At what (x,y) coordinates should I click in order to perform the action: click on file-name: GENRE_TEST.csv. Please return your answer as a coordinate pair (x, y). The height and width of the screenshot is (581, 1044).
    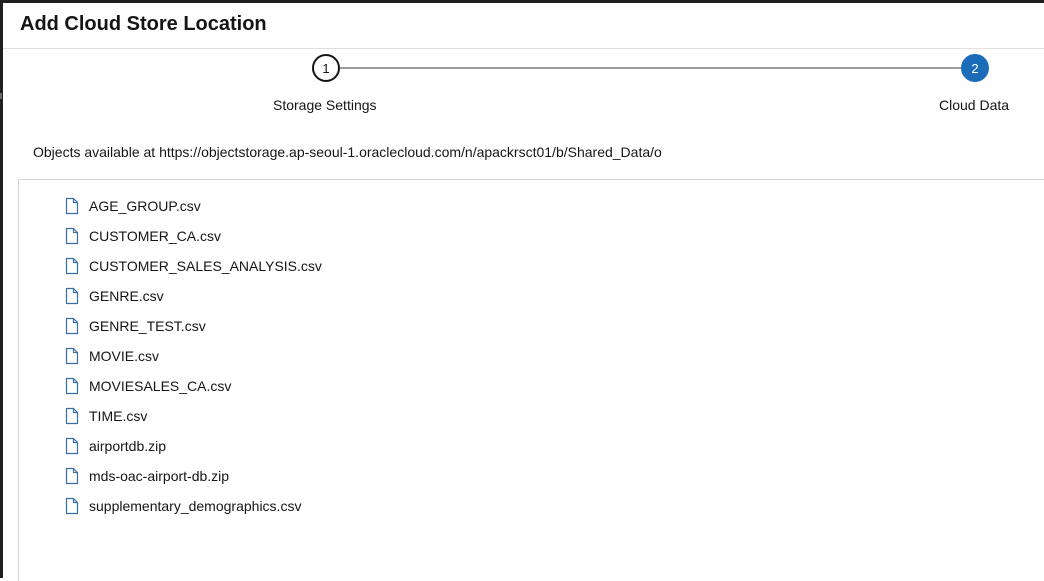
    Looking at the image, I should click on (147, 326).